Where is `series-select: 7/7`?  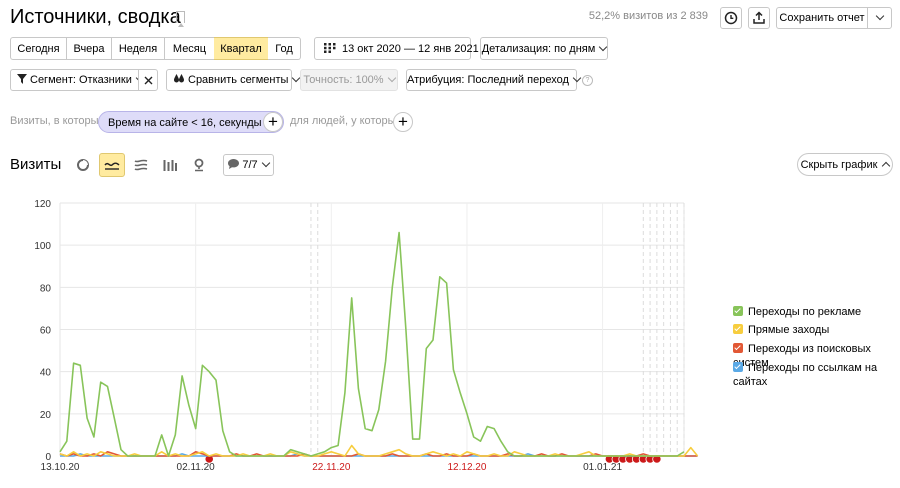
series-select: 7/7 is located at coordinates (248, 165).